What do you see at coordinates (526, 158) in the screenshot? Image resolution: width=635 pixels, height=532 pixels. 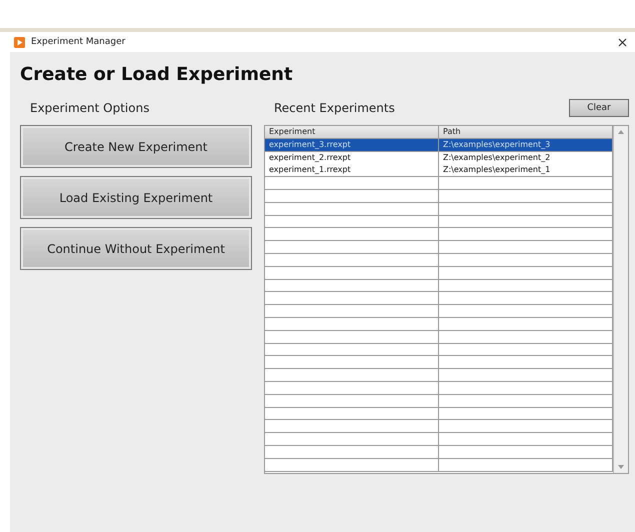 I see `table-cell: Z:\examples\experiment_2` at bounding box center [526, 158].